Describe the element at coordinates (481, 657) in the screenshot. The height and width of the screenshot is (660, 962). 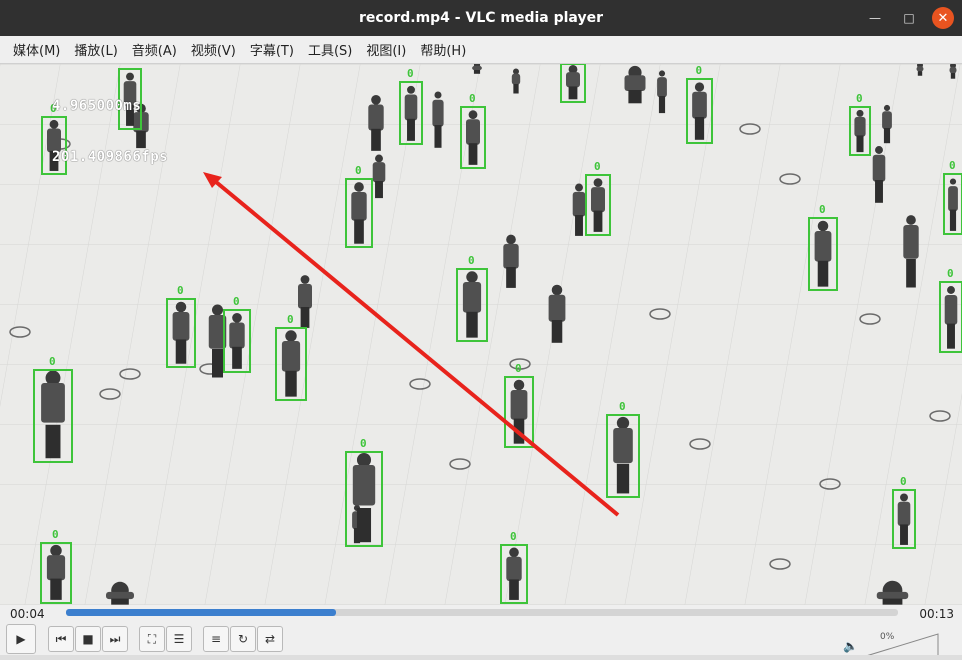
I see `bottom-tabs-strip` at that location.